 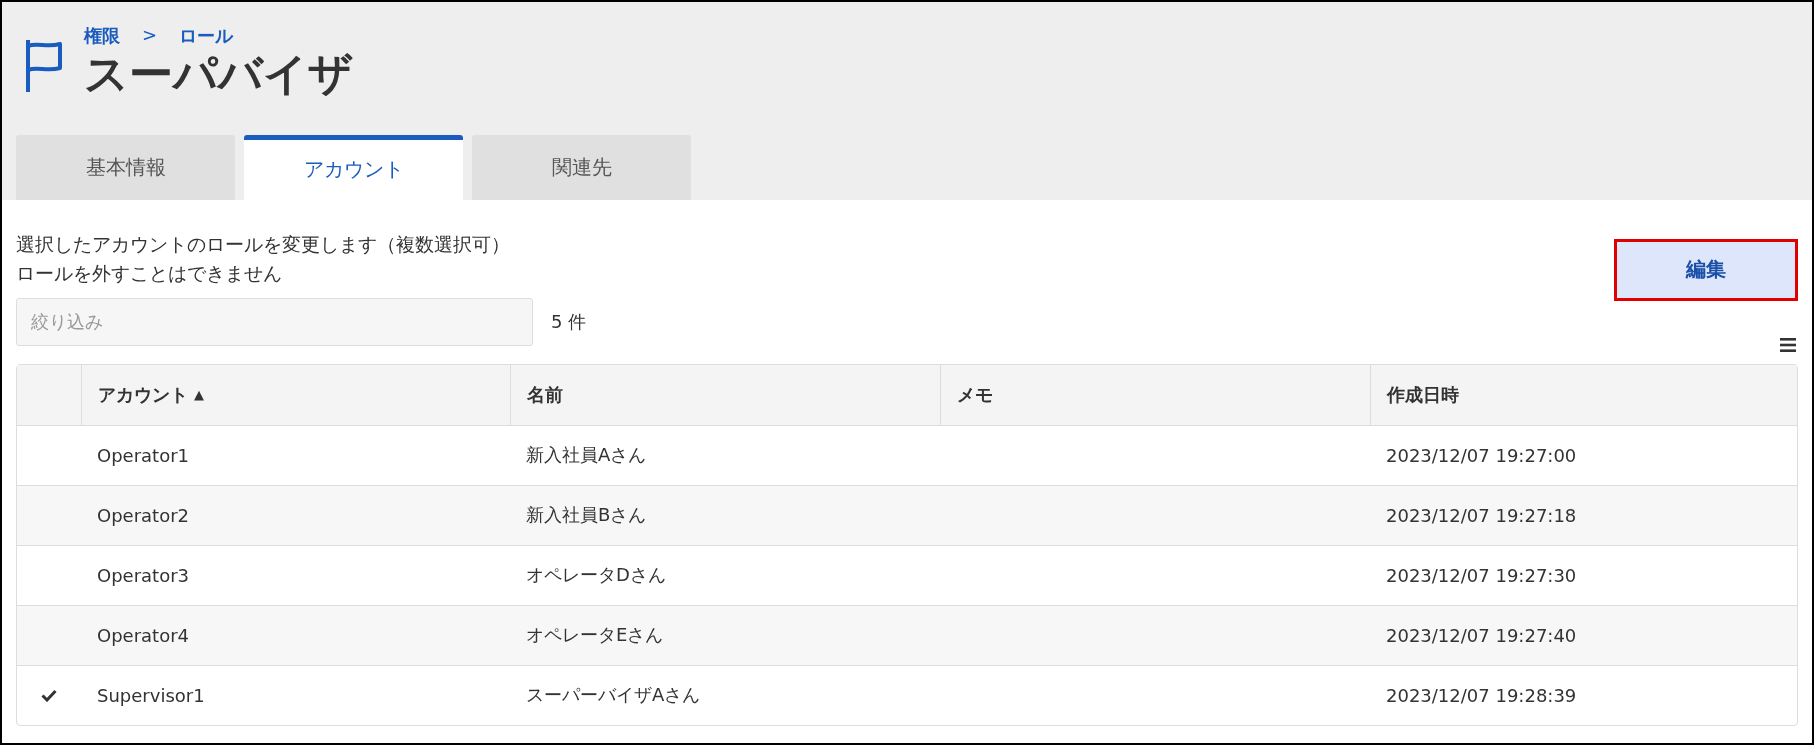 What do you see at coordinates (1788, 344) in the screenshot?
I see `menu-icon` at bounding box center [1788, 344].